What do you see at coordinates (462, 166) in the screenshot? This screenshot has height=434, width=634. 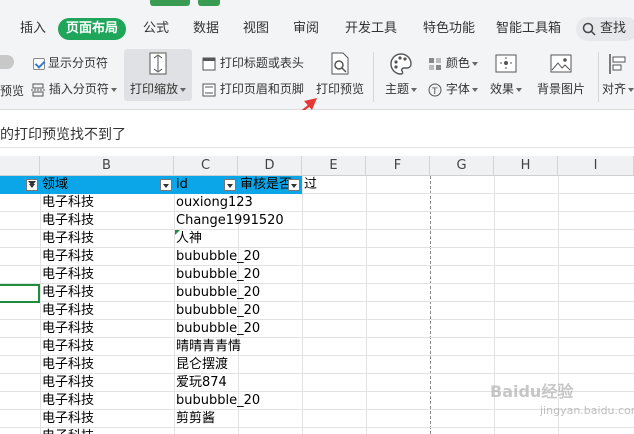 I see `column-header-g: G` at bounding box center [462, 166].